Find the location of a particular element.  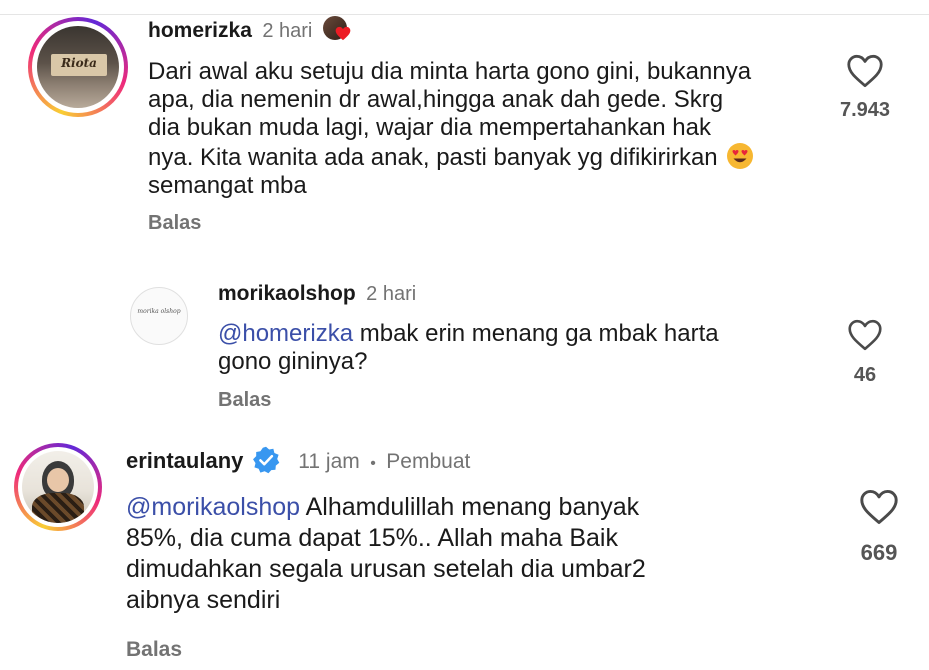

username: homerizka is located at coordinates (200, 30).